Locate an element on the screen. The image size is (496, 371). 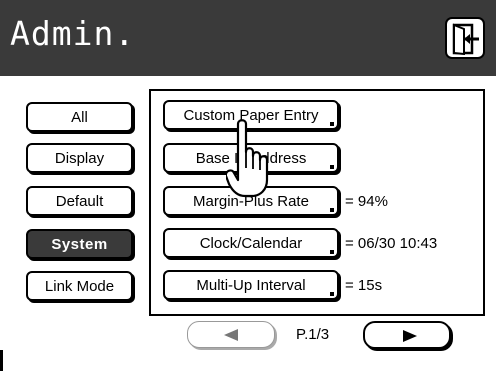
category-all-button: All is located at coordinates (79, 117).